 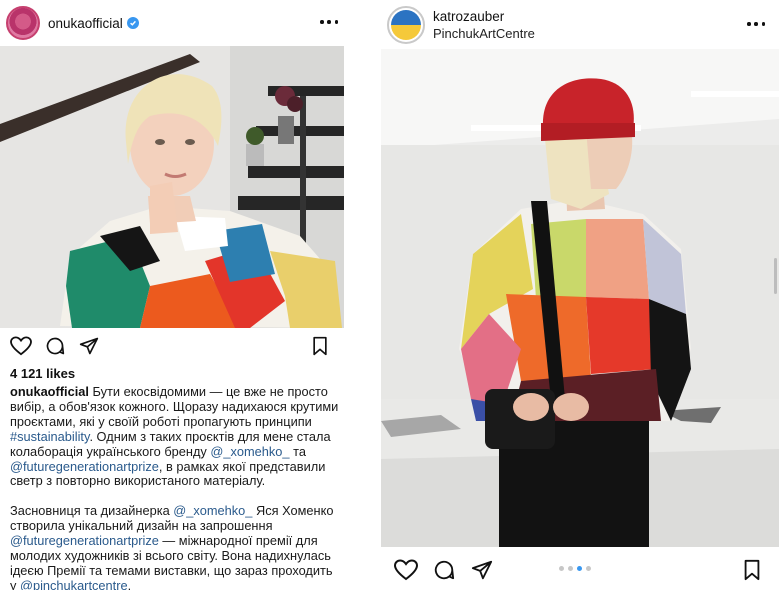 What do you see at coordinates (129, 583) in the screenshot?
I see `caption-text: .` at bounding box center [129, 583].